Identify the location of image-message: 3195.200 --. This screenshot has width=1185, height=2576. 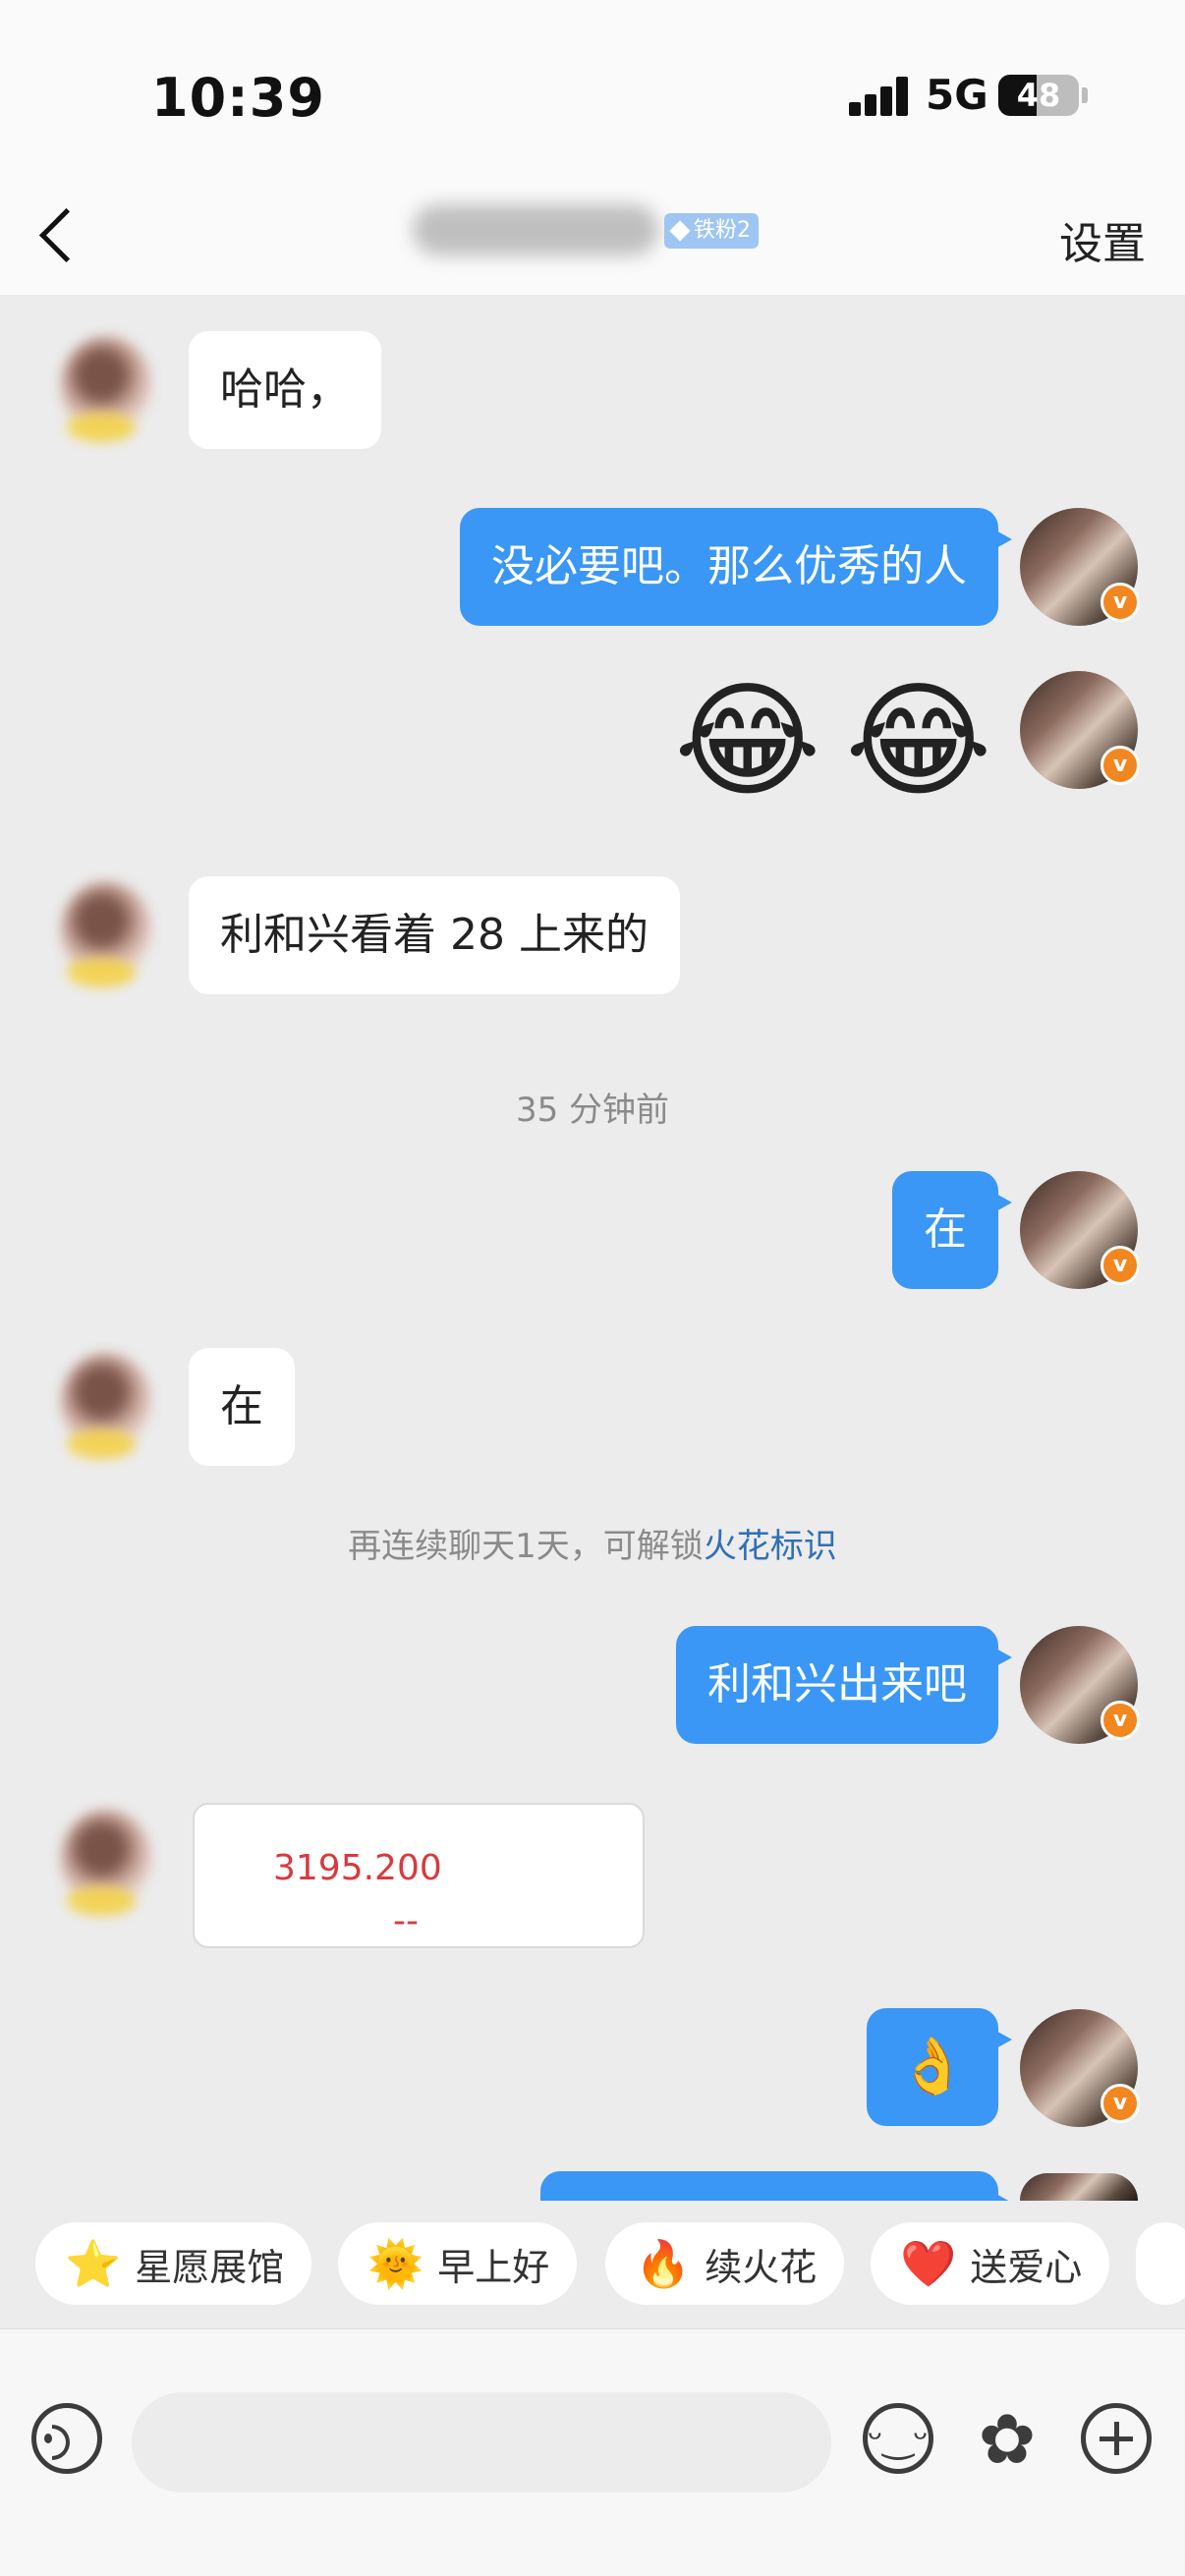
(419, 1875).